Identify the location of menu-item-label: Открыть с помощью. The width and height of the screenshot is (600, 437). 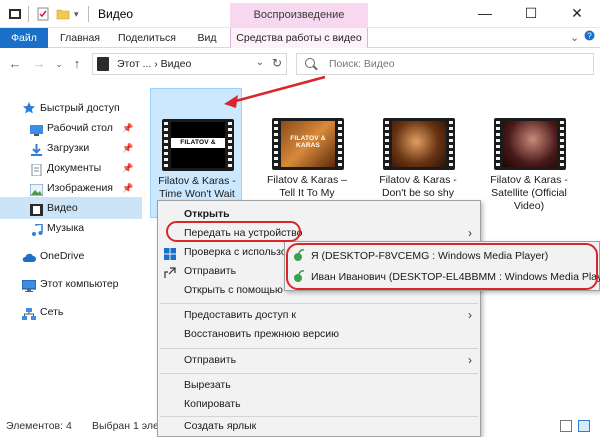
(233, 290).